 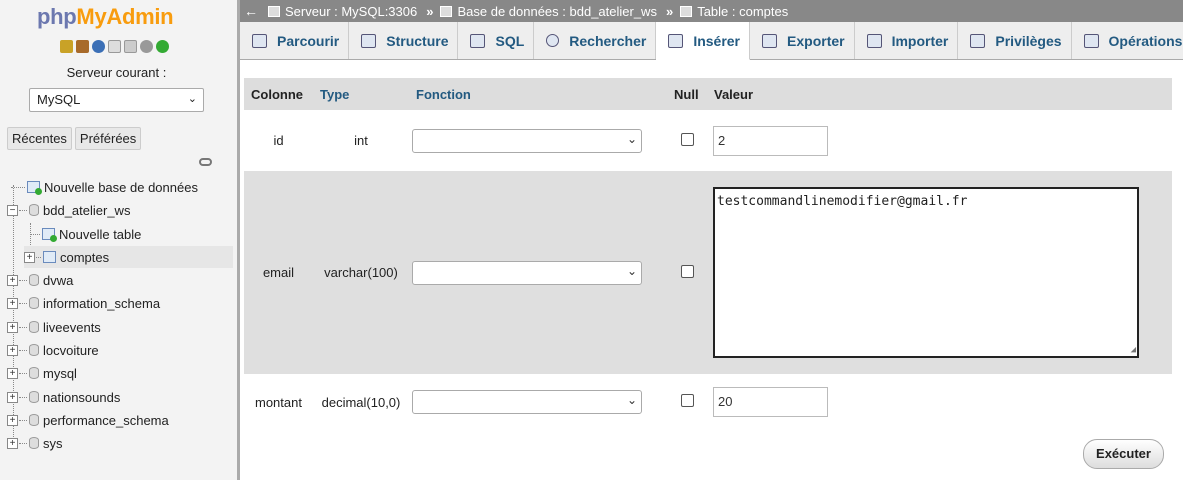 I want to click on back-arrow-icon: ←, so click(x=251, y=11).